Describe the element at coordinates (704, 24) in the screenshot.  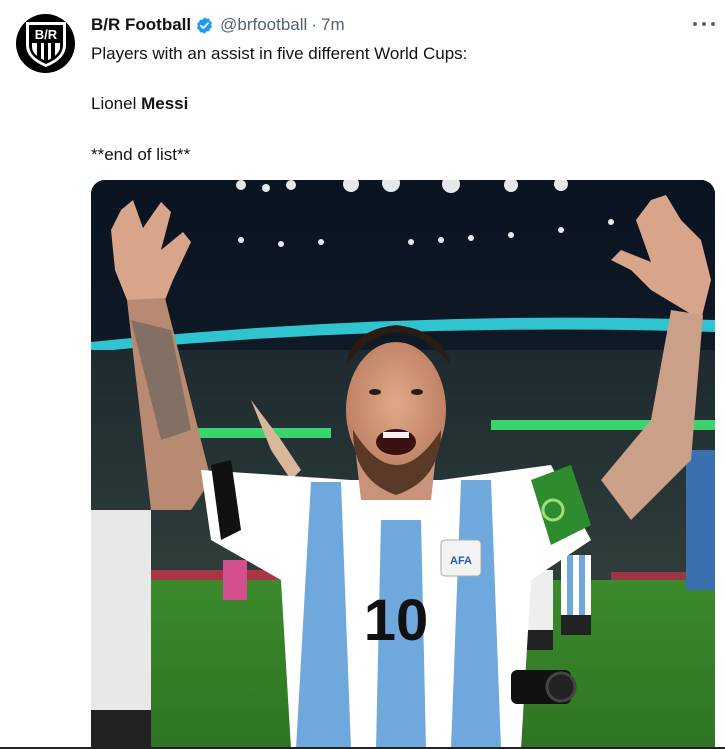
I see `more-options-icon` at that location.